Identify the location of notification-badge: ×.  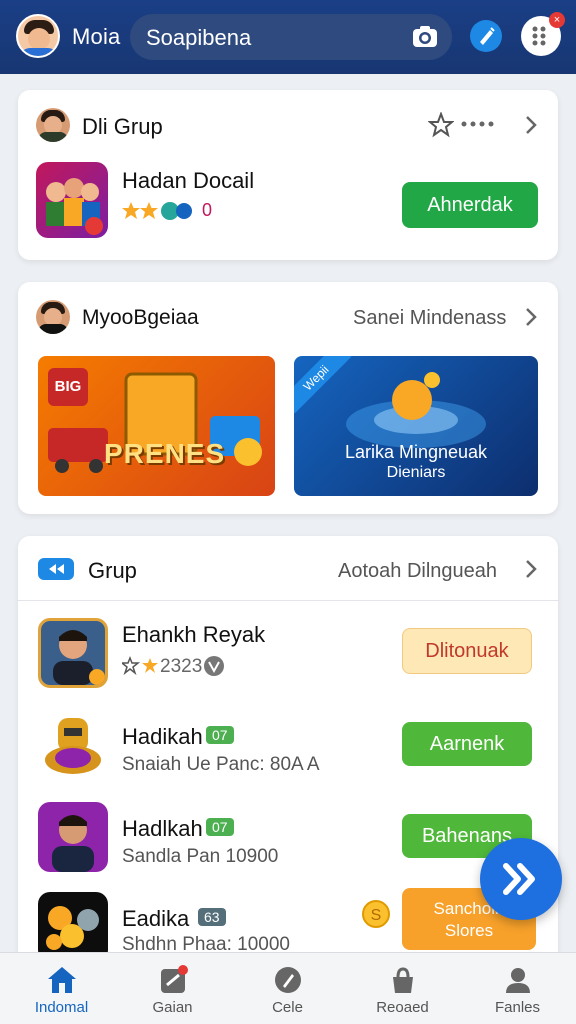
(557, 20).